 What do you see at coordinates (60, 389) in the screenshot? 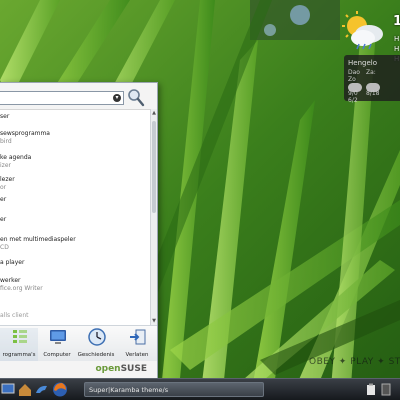
I see `firefox-icon` at bounding box center [60, 389].